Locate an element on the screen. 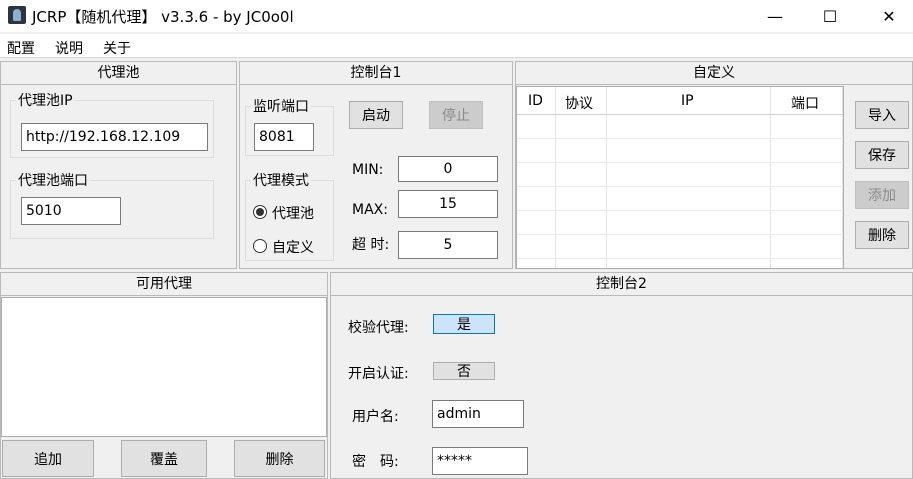  mode-custom-radio is located at coordinates (260, 246).